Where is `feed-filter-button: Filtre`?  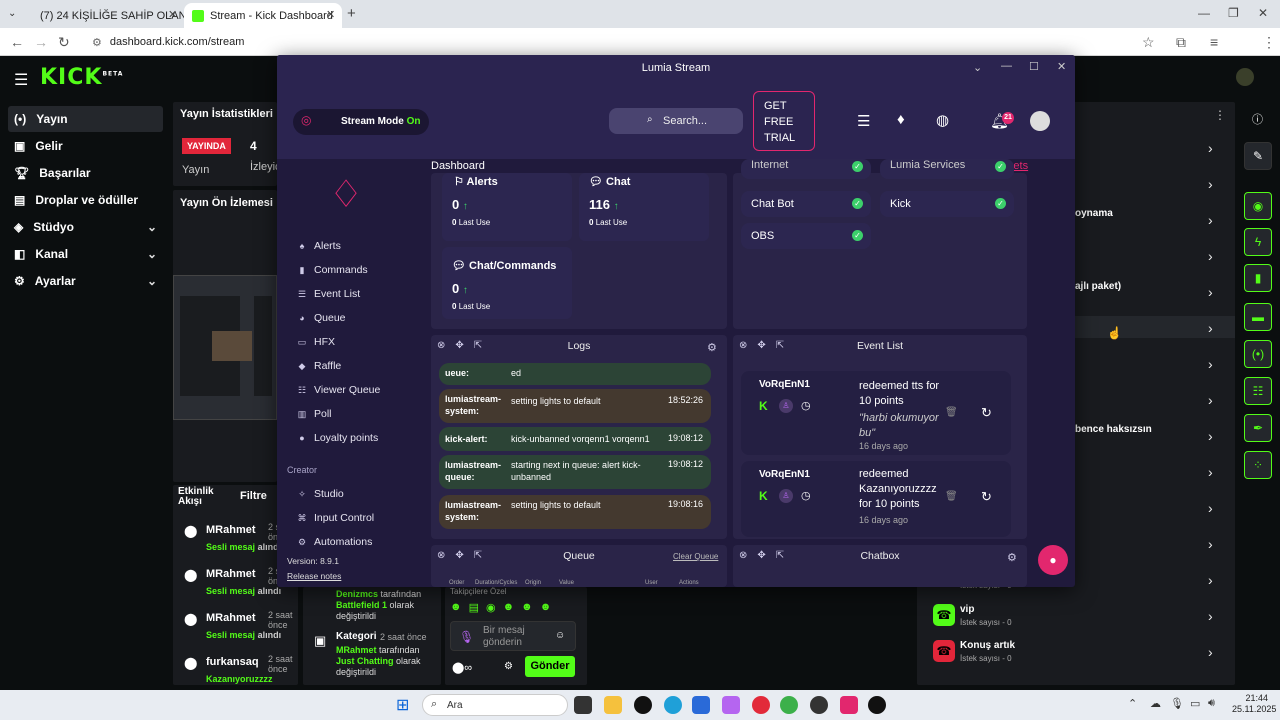 feed-filter-button: Filtre is located at coordinates (253, 496).